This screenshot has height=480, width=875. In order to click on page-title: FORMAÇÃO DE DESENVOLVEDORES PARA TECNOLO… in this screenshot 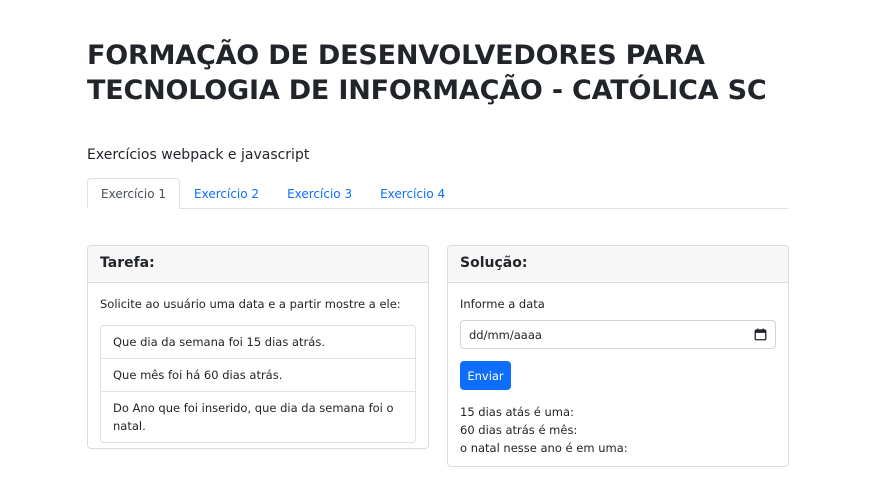, I will do `click(437, 73)`.